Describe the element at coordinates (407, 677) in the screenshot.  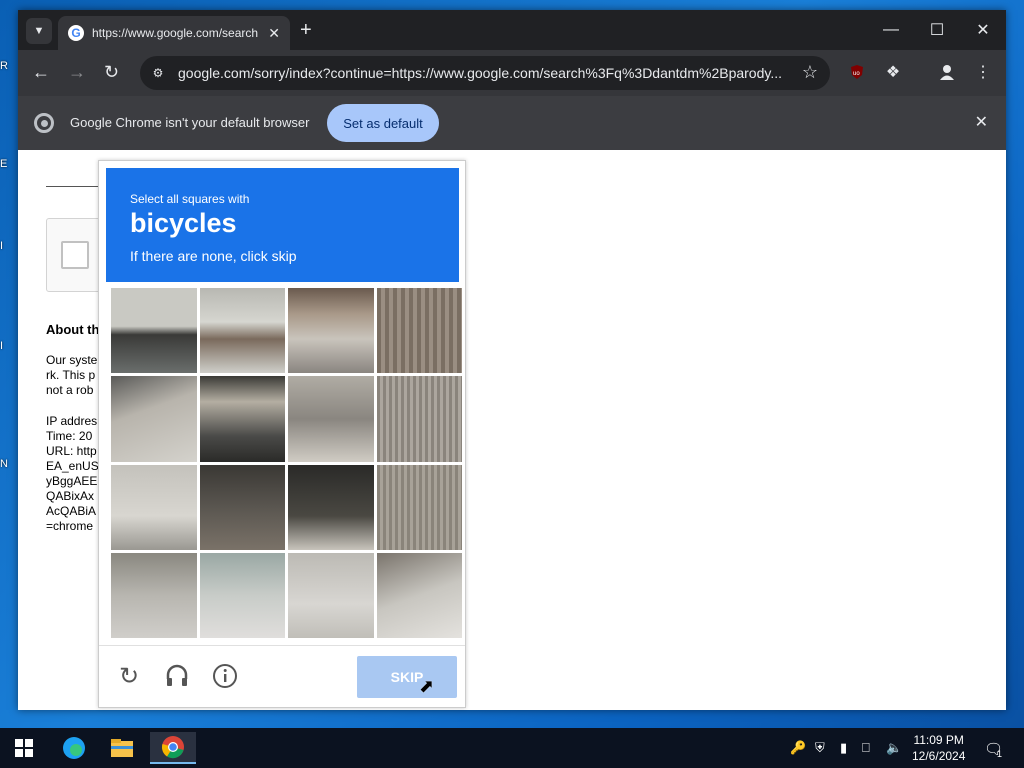
I see `skip-button: SKIP` at that location.